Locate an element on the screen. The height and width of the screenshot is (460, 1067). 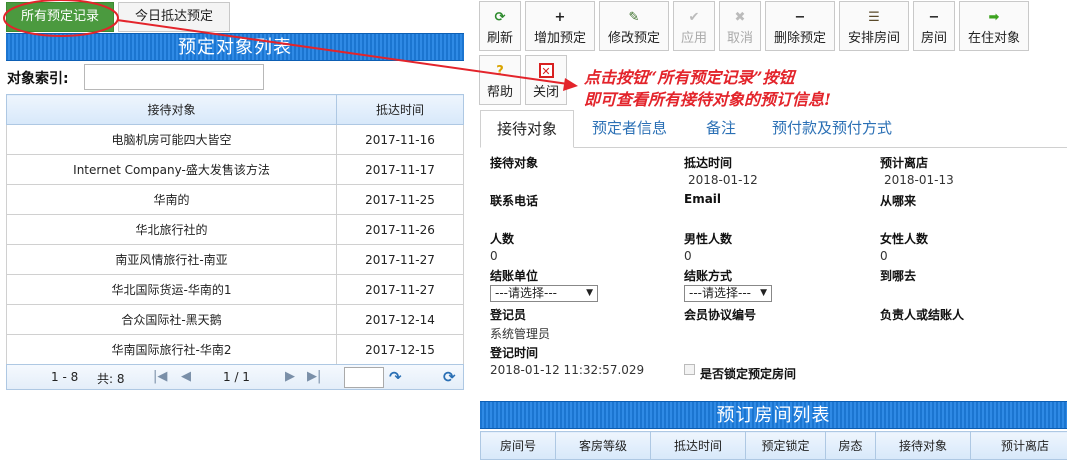
member-agreement-label: 会员协议编号 is located at coordinates (720, 314).